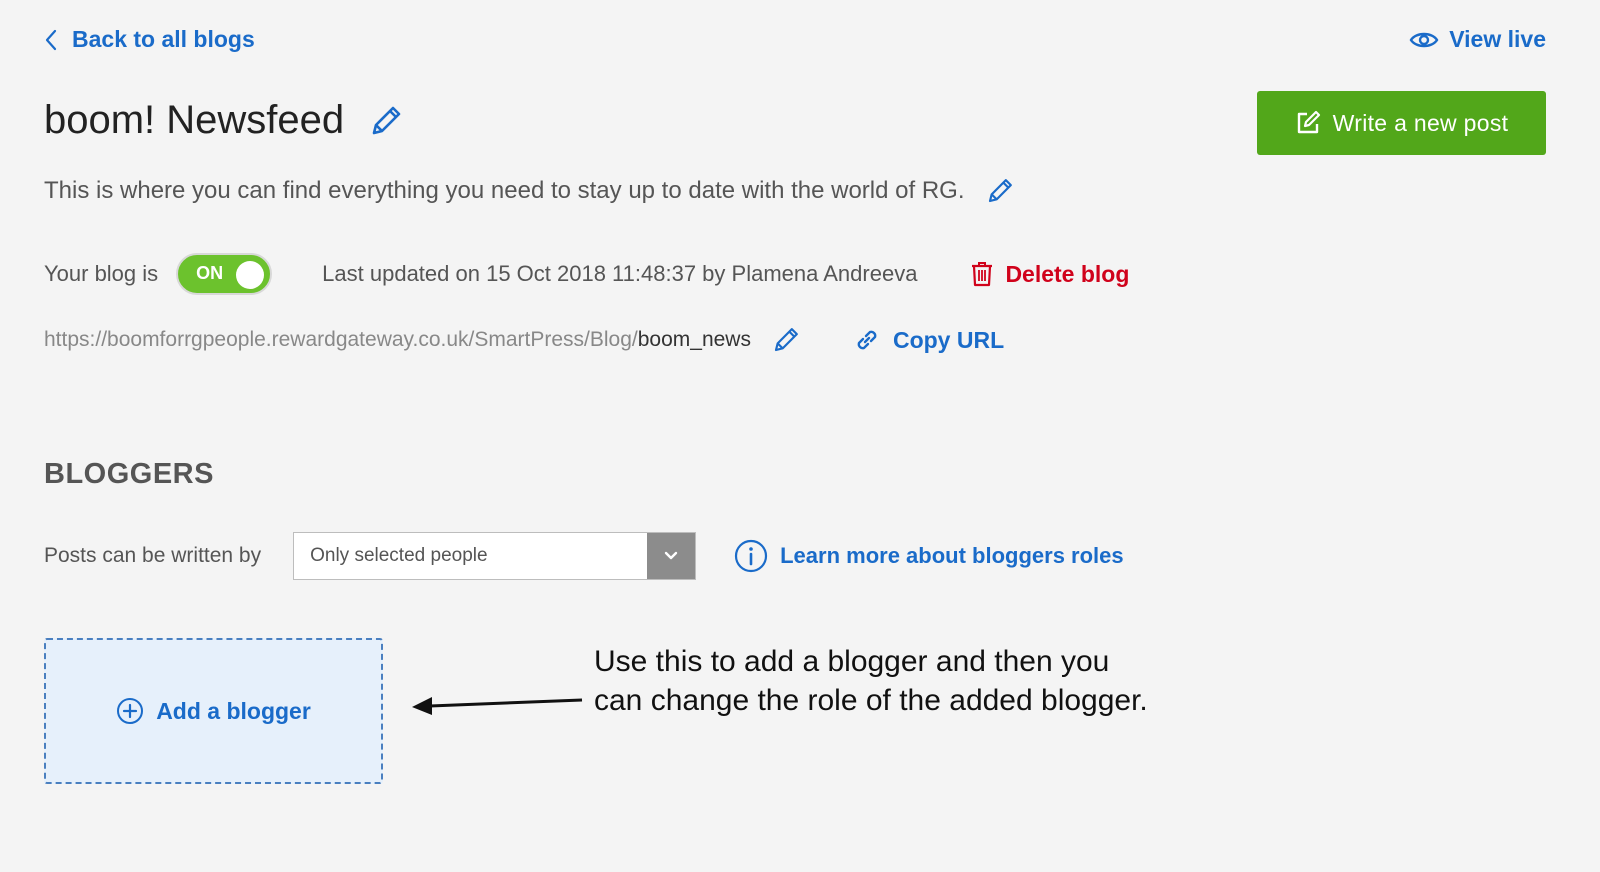 The width and height of the screenshot is (1600, 872). I want to click on toggle-knob, so click(250, 275).